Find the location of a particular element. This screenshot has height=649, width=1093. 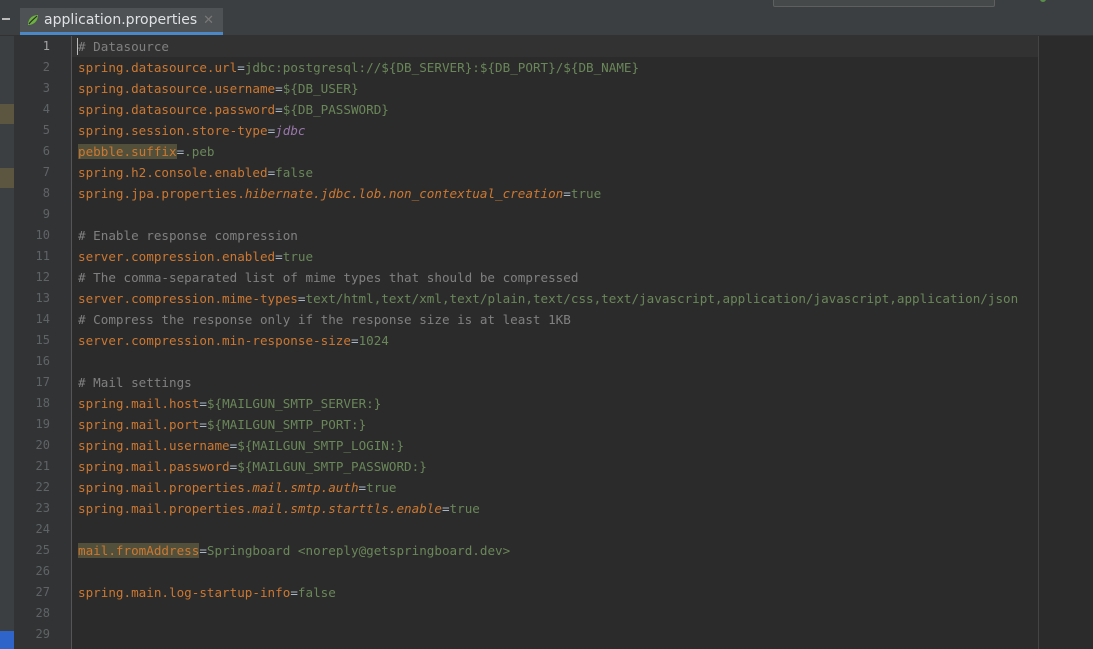

code-token: # Enable response compression is located at coordinates (188, 235).